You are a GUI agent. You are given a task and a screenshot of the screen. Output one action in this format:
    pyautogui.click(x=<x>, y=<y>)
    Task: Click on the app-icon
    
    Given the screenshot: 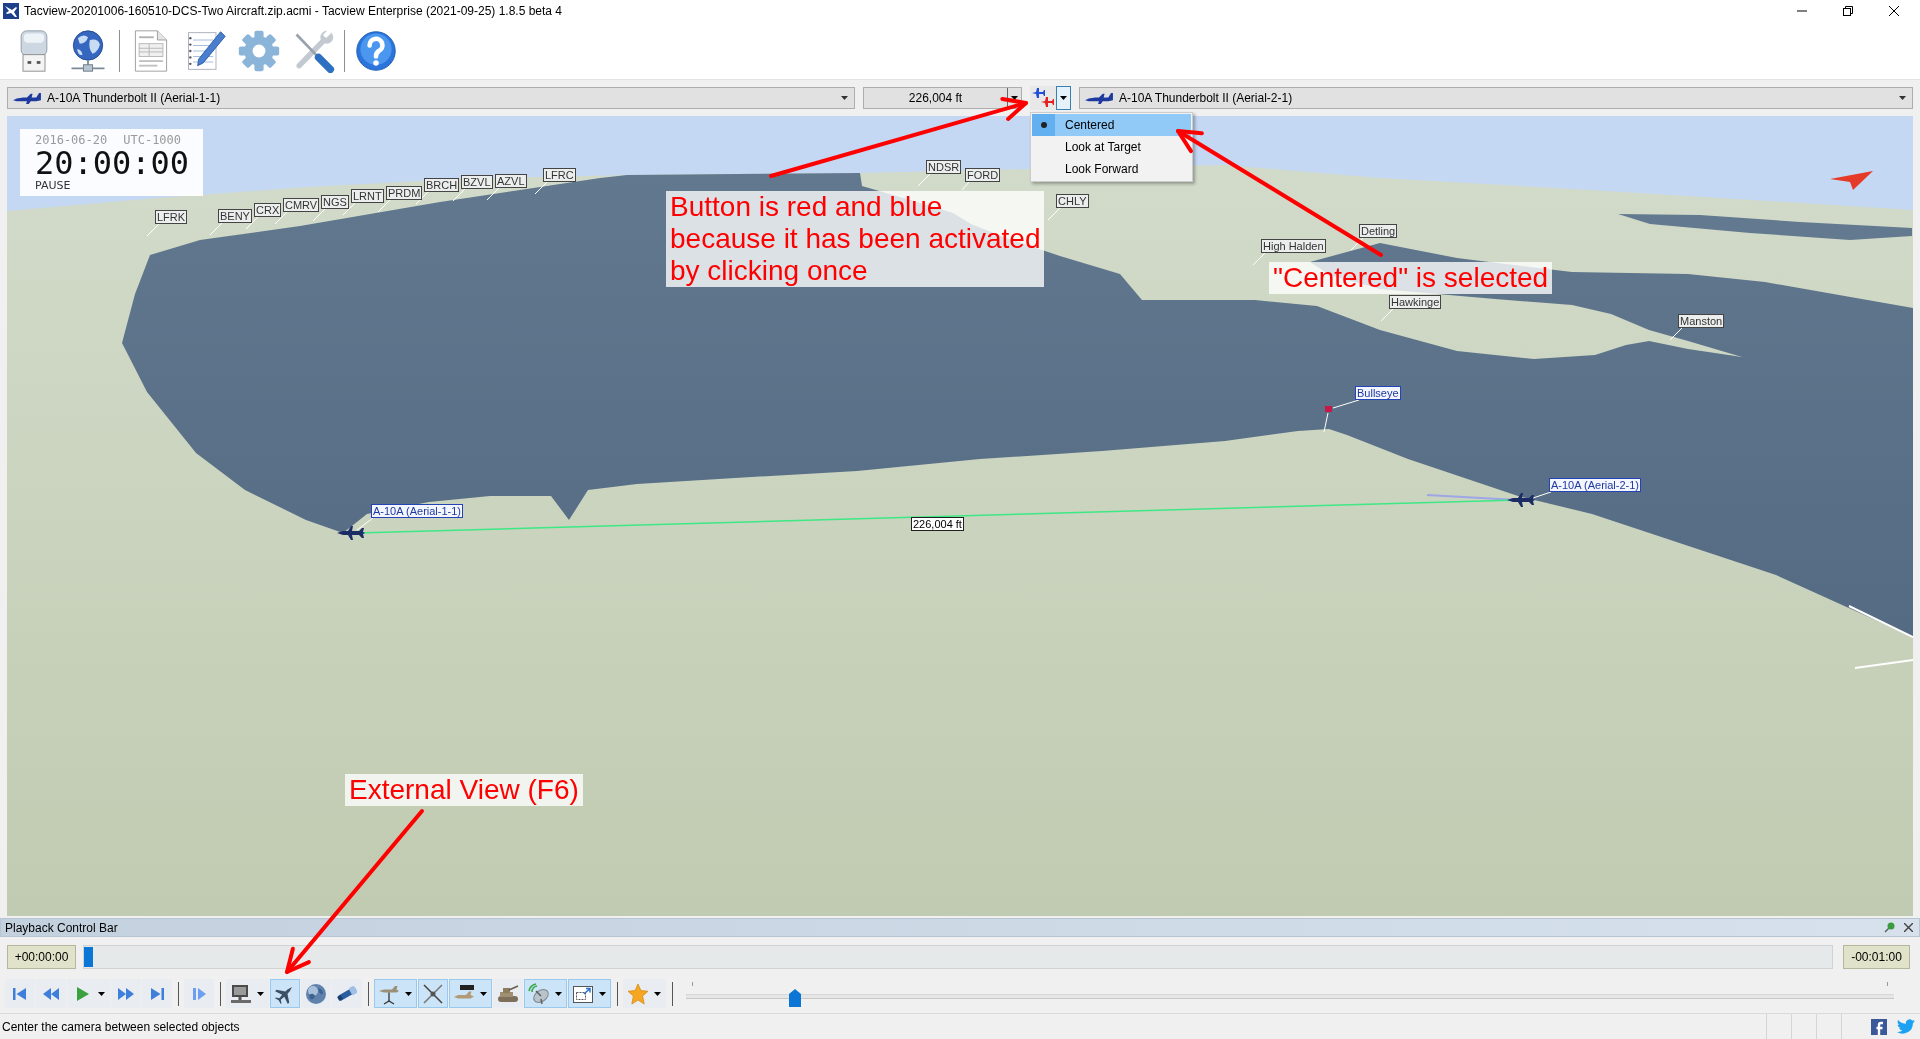 What is the action you would take?
    pyautogui.click(x=11, y=11)
    